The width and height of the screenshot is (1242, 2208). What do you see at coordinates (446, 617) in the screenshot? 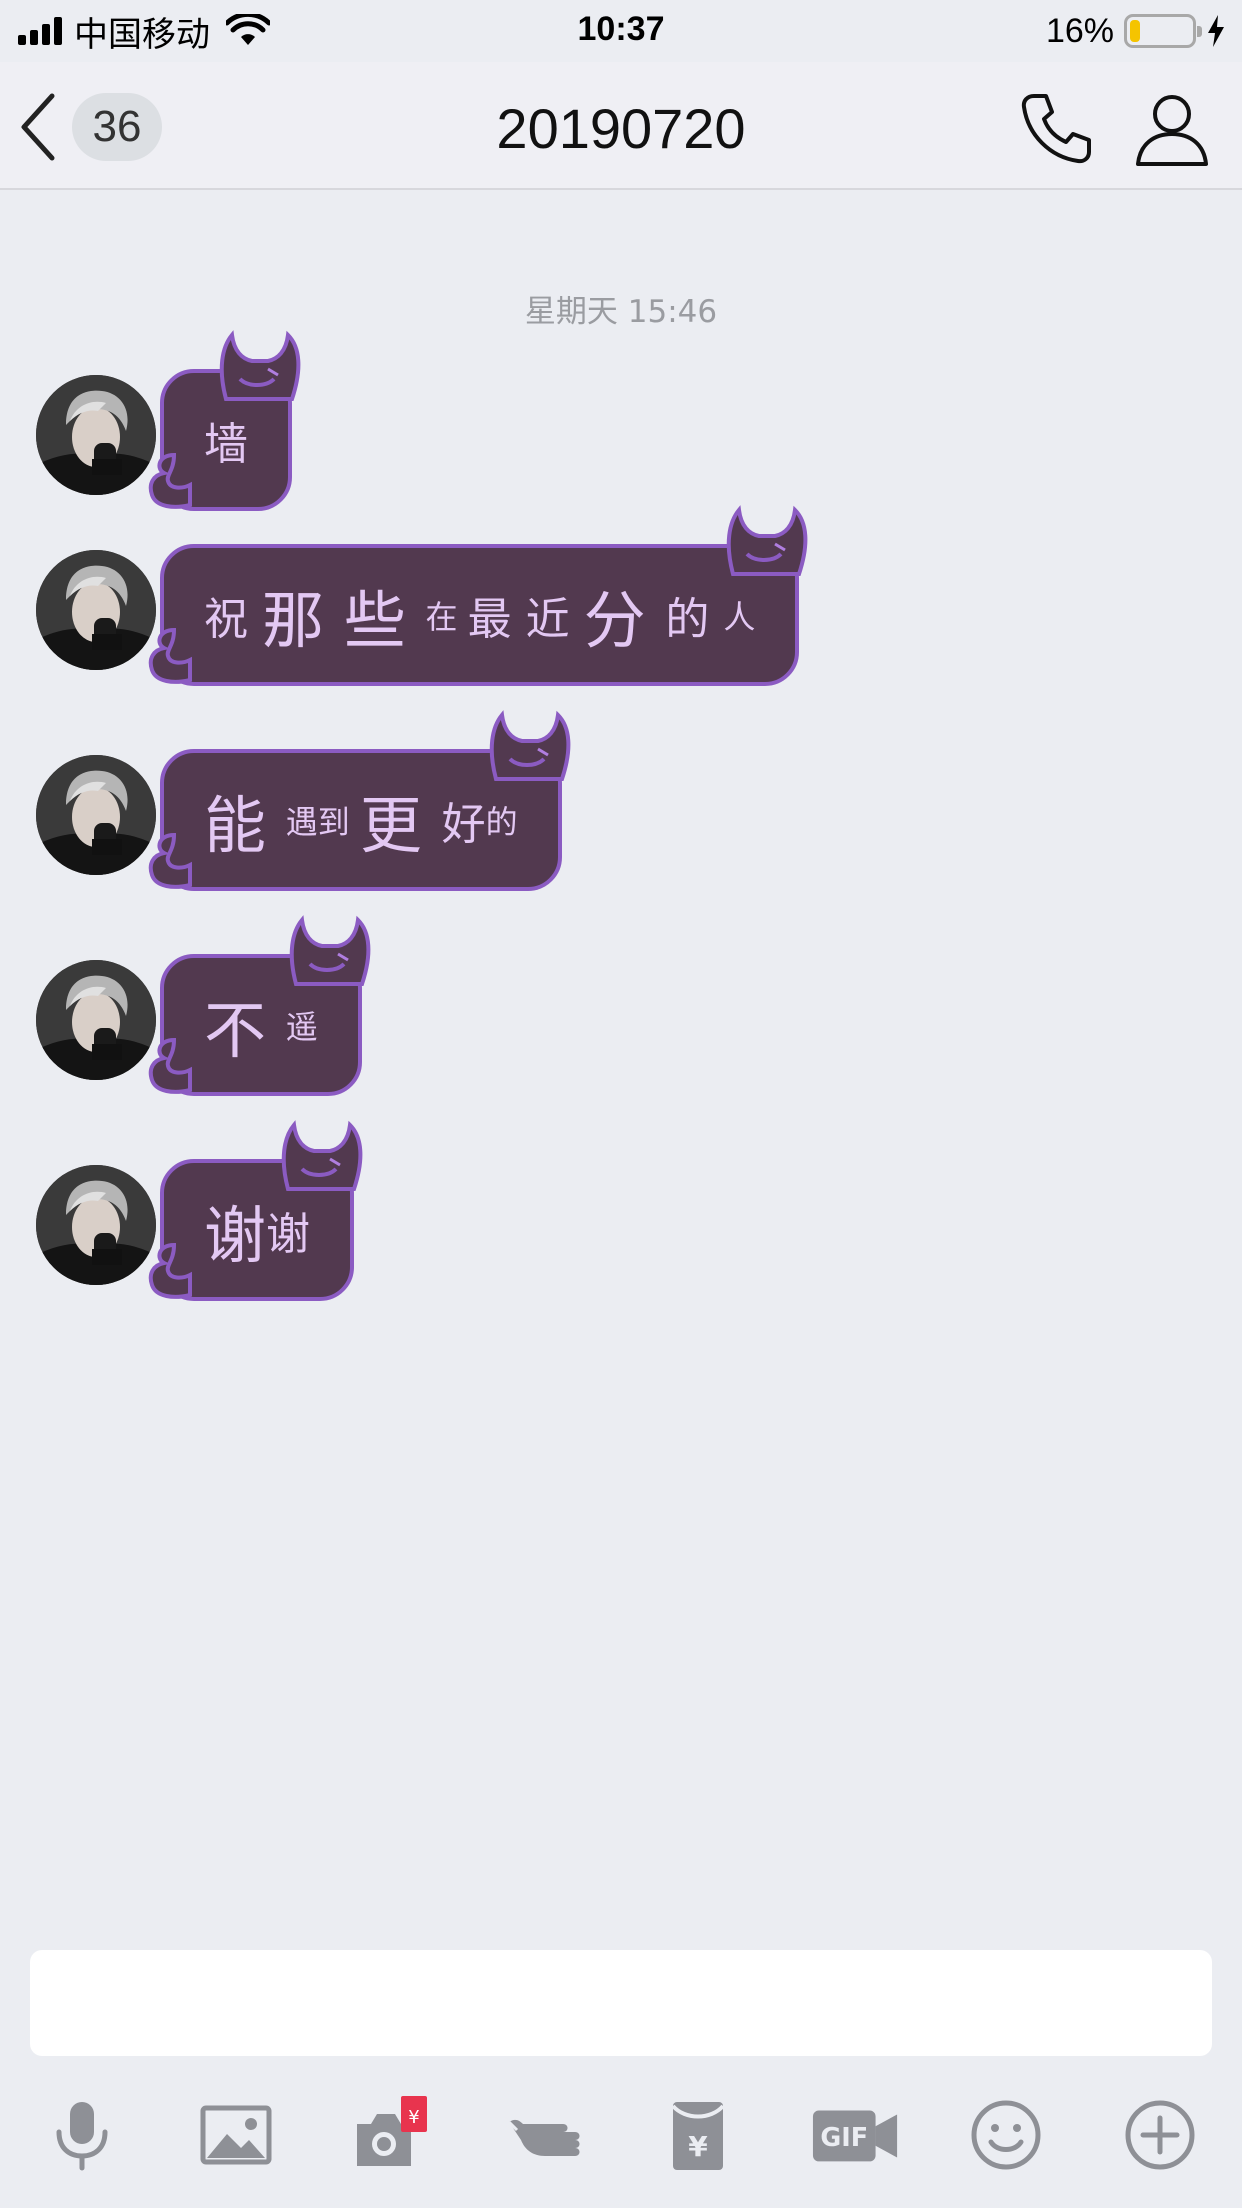
I see `message-text-segment: 在` at bounding box center [446, 617].